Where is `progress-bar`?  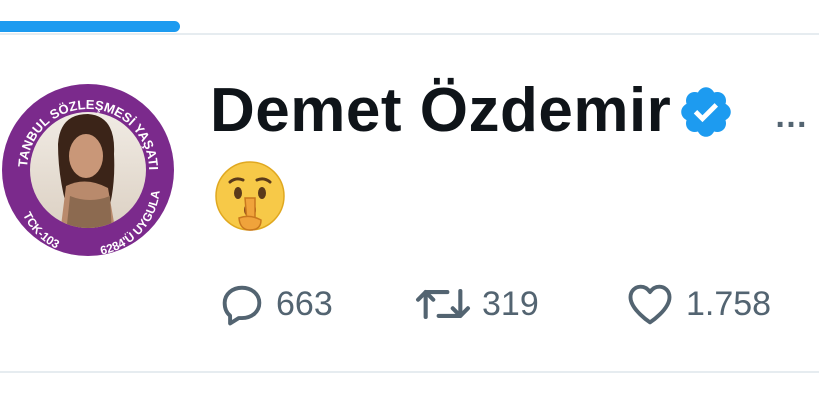
progress-bar is located at coordinates (90, 26).